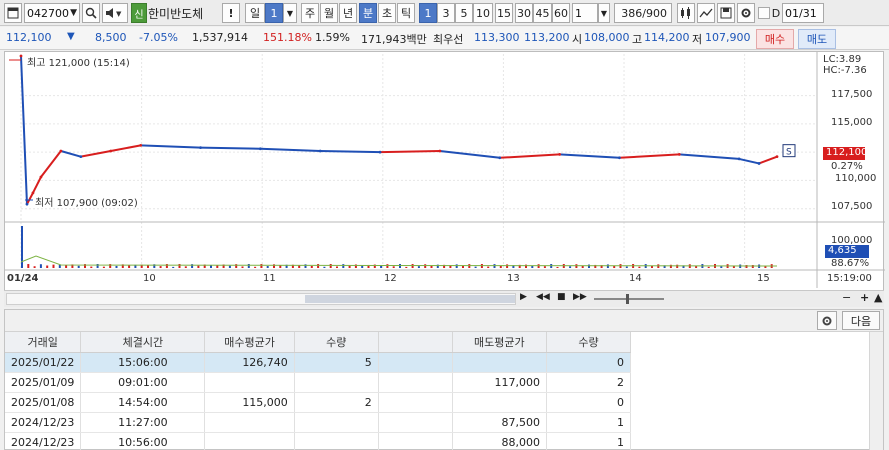 This screenshot has width=889, height=450. Describe the element at coordinates (607, 37) in the screenshot. I see `open-price: 108,000` at that location.